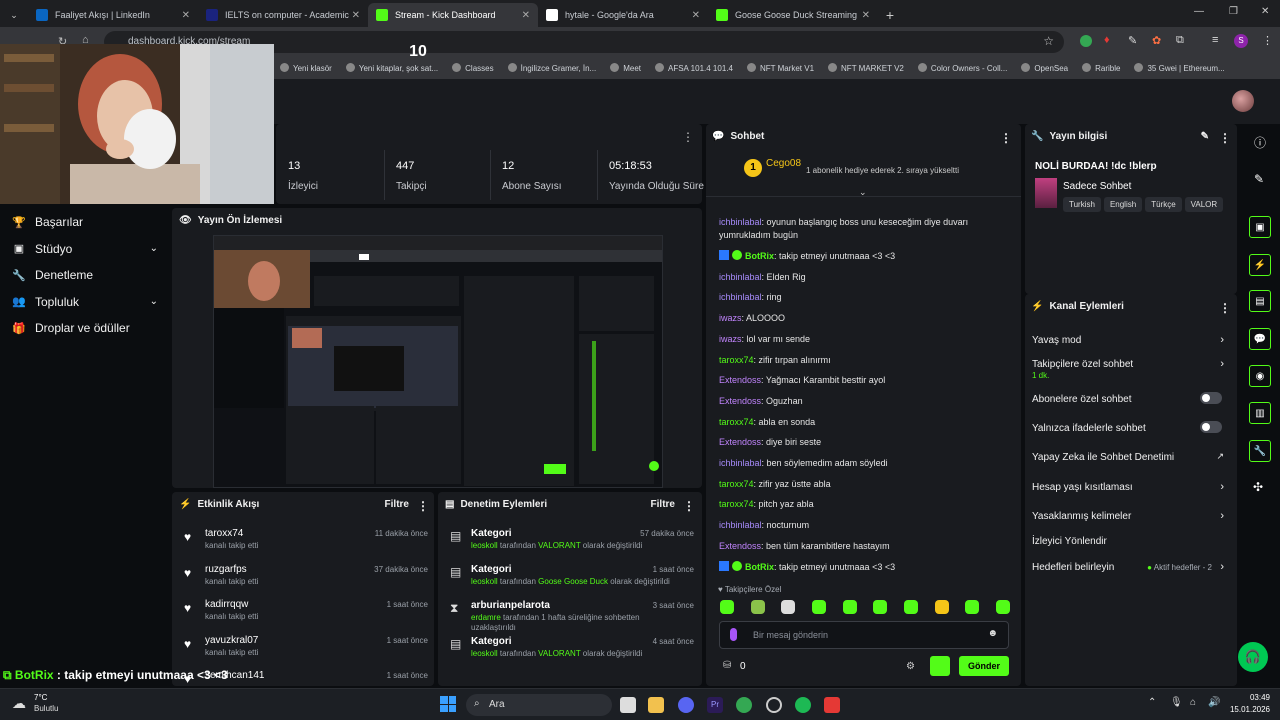 Image resolution: width=1280 pixels, height=720 pixels. I want to click on bookmark-item: Meet, so click(625, 68).